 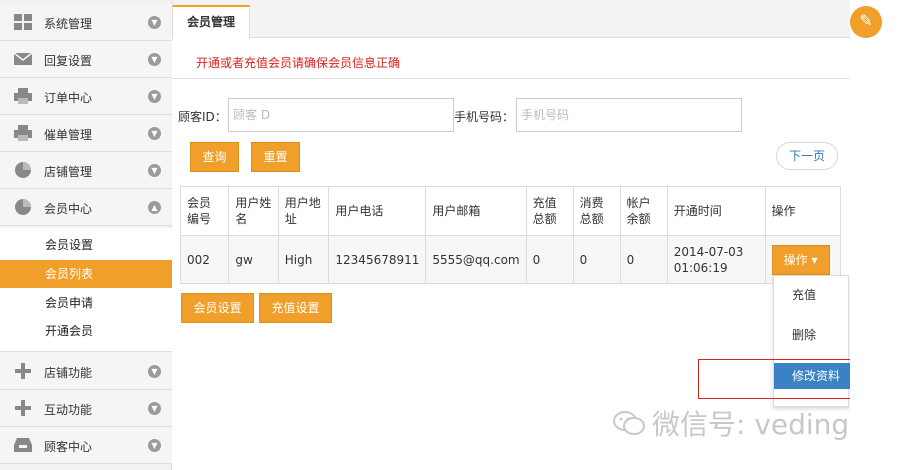 What do you see at coordinates (643, 259) in the screenshot?
I see `cell-balance: 0` at bounding box center [643, 259].